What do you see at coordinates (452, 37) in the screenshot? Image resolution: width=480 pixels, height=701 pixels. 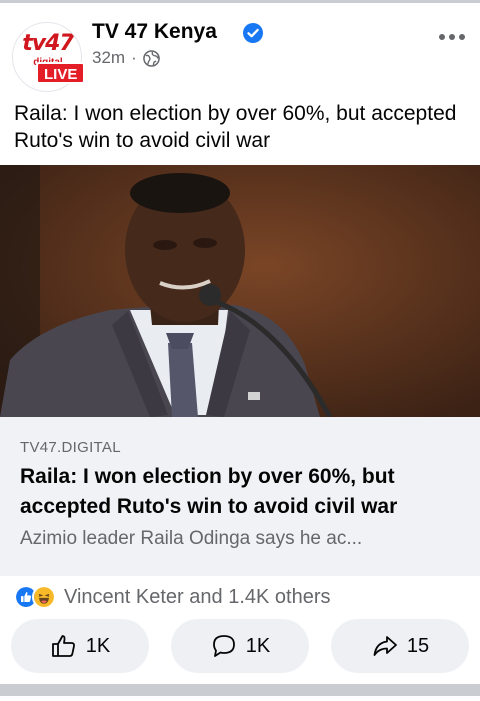 I see `more-options-icon` at bounding box center [452, 37].